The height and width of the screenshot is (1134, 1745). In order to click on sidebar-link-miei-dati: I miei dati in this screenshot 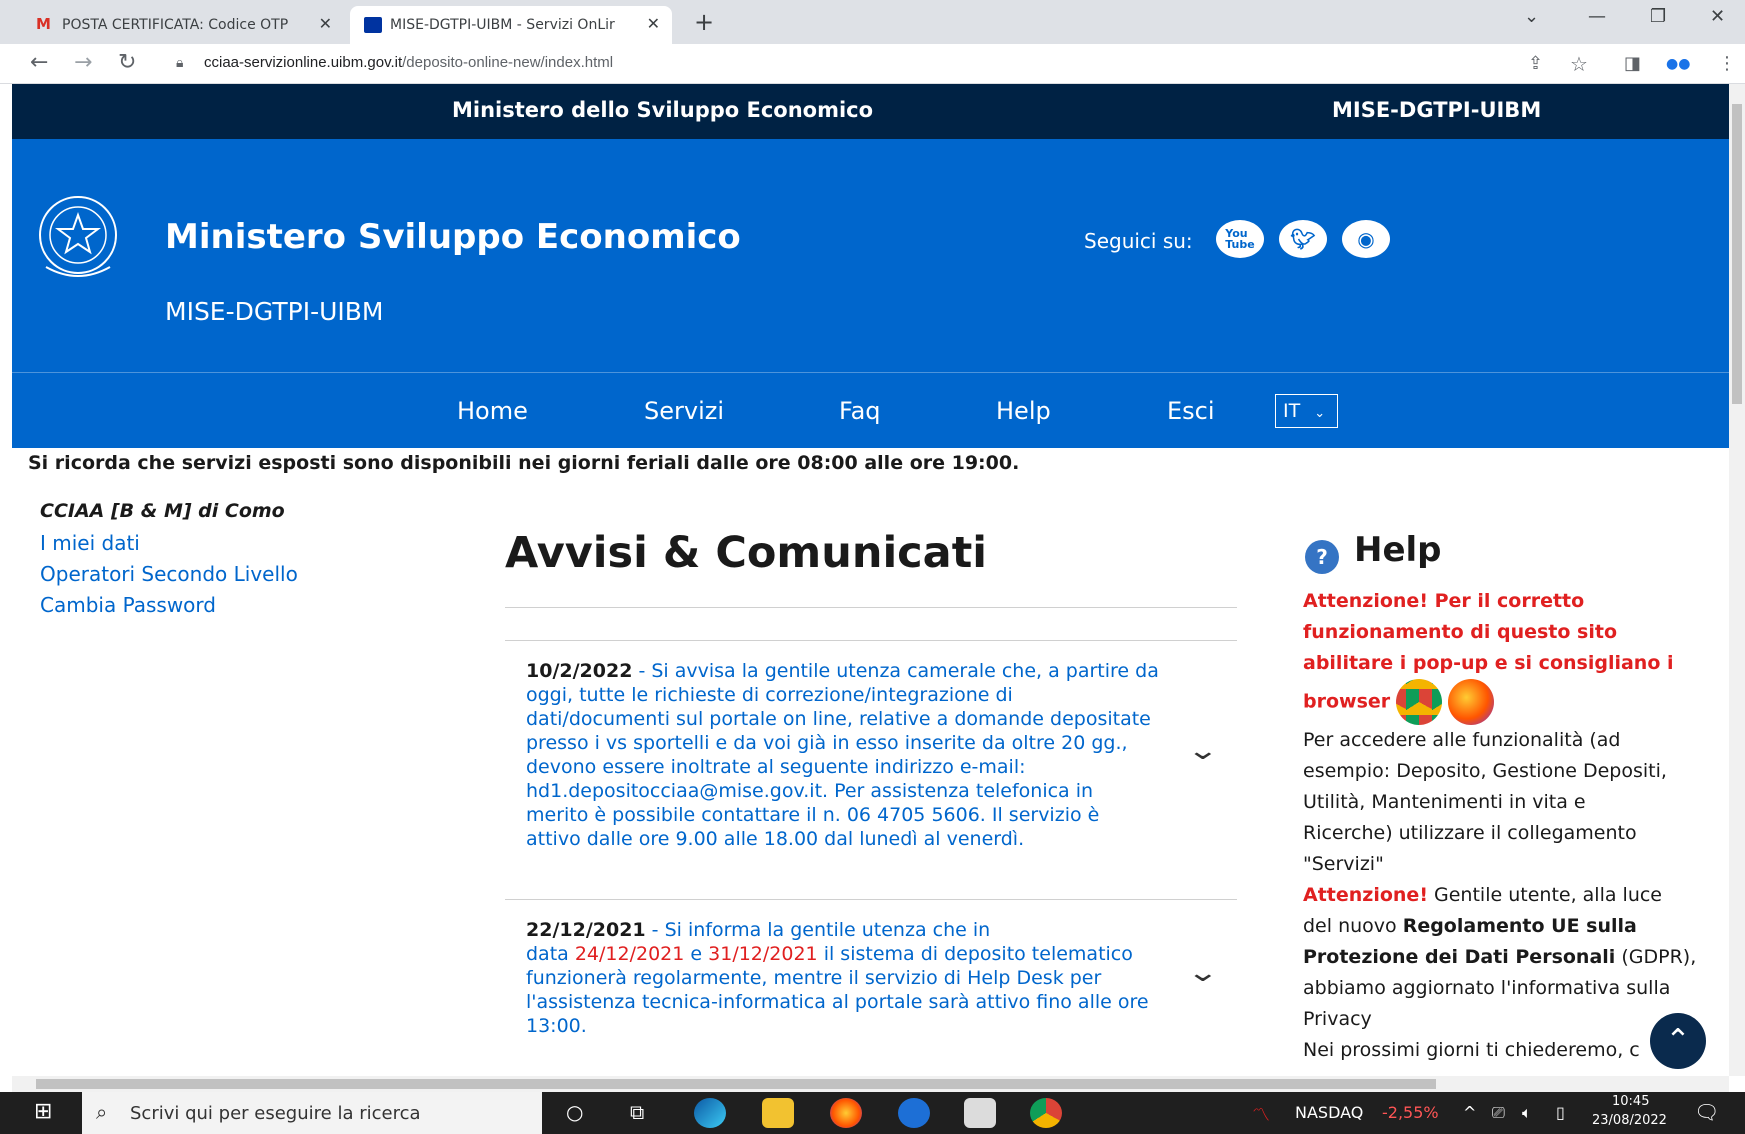, I will do `click(90, 543)`.